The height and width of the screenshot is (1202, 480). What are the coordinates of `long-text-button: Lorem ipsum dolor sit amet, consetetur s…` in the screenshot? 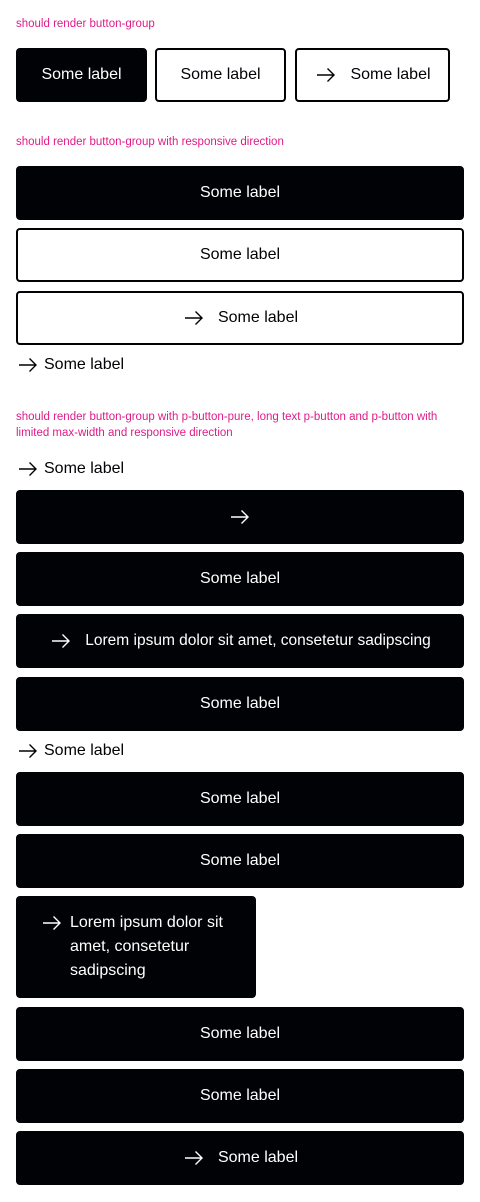 It's located at (240, 641).